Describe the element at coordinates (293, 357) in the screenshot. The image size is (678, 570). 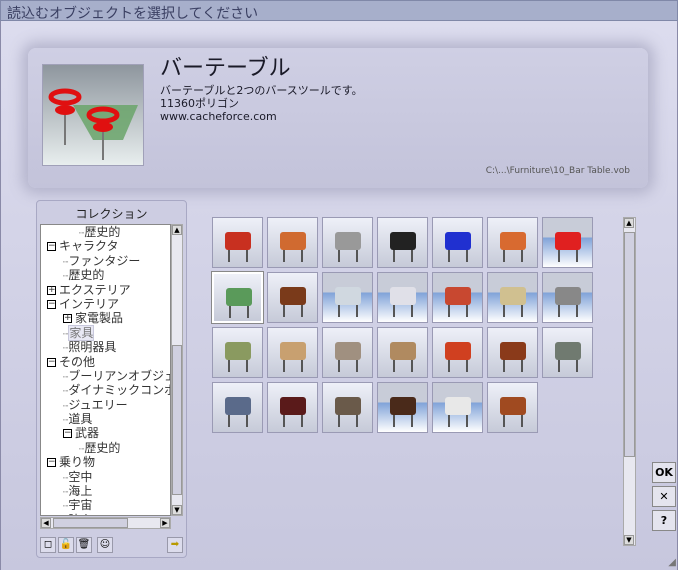
I see `bookshelf-icon` at that location.